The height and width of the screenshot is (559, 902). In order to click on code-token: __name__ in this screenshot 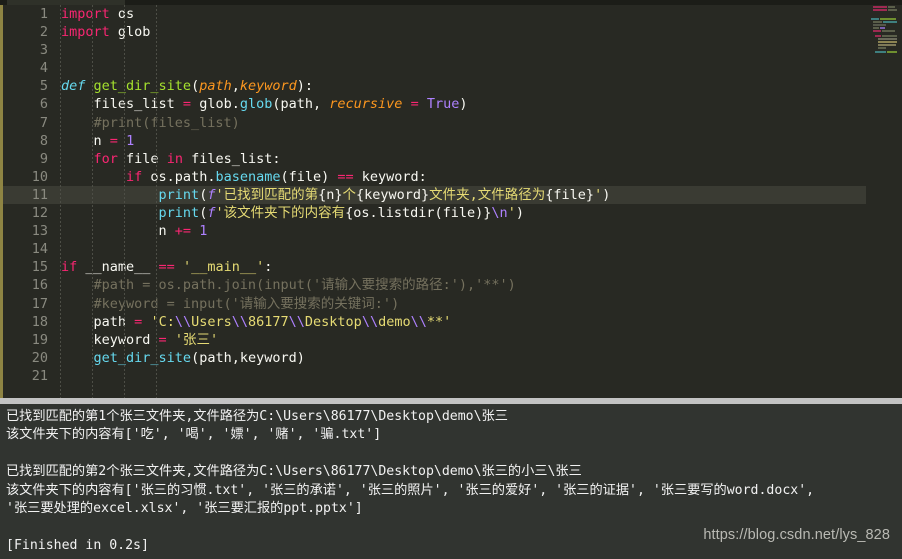, I will do `click(118, 267)`.